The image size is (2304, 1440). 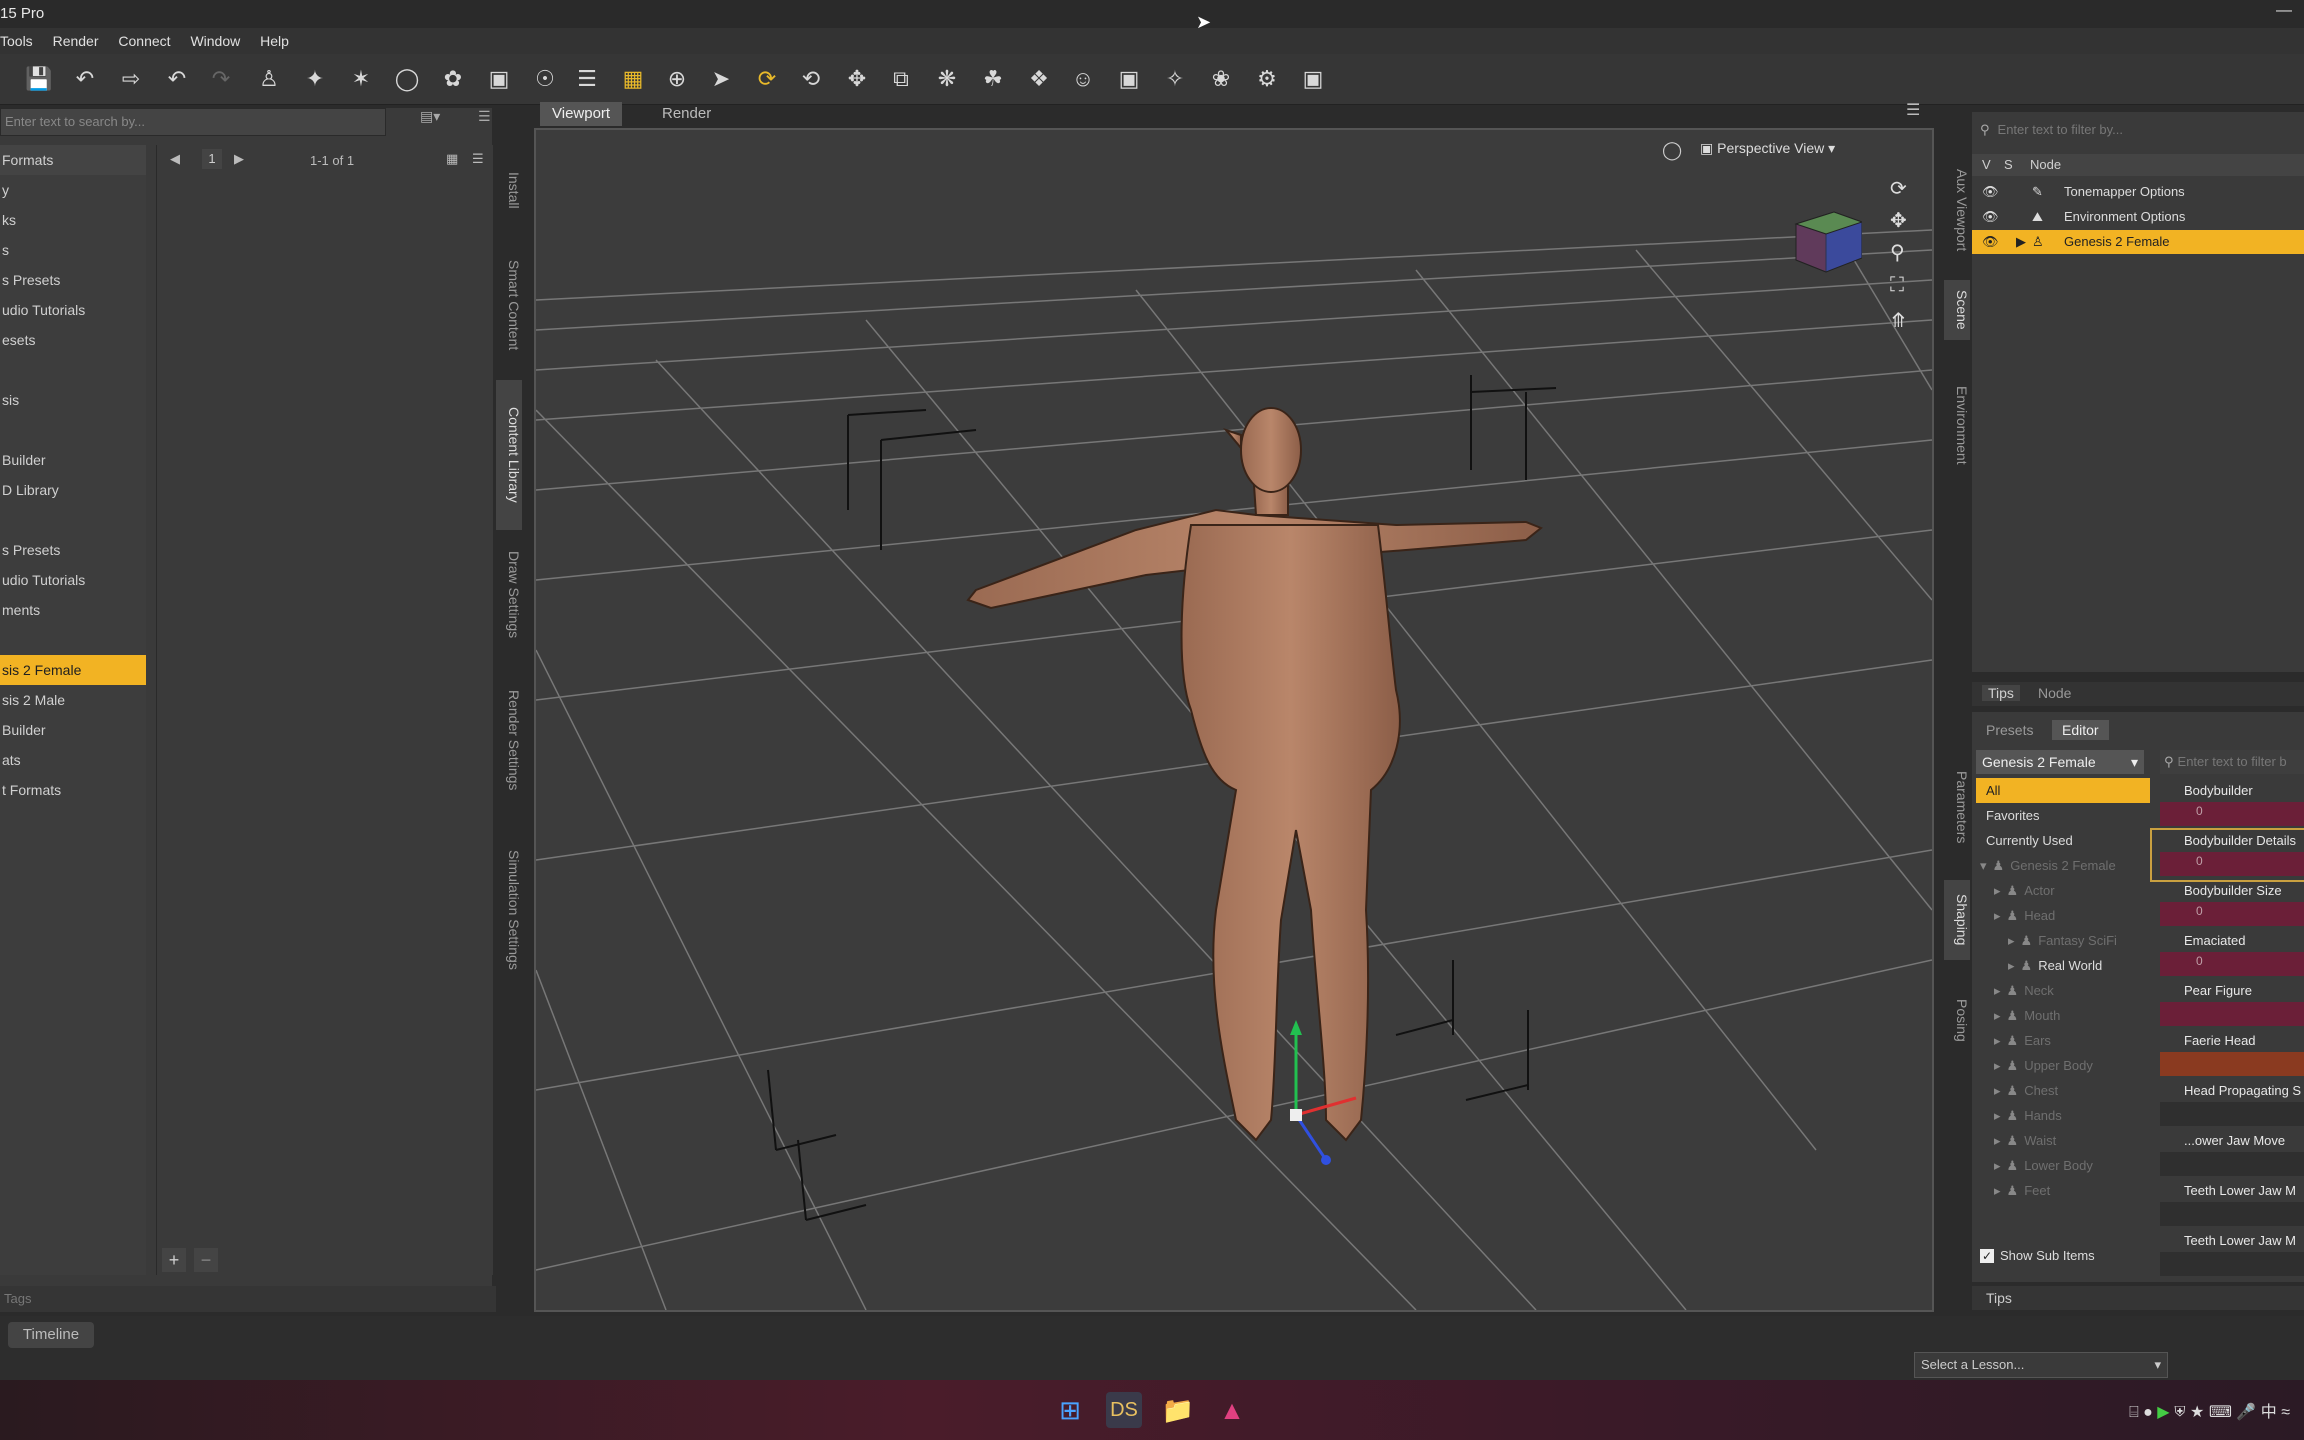 I want to click on tab-shaping: Shaping, so click(x=1957, y=920).